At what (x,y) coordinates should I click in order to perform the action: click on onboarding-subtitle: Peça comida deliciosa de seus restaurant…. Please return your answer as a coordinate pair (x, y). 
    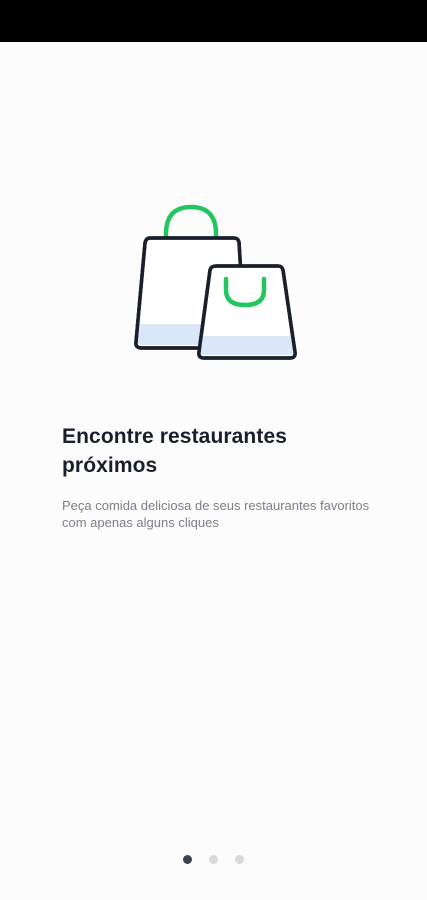
    Looking at the image, I should click on (216, 514).